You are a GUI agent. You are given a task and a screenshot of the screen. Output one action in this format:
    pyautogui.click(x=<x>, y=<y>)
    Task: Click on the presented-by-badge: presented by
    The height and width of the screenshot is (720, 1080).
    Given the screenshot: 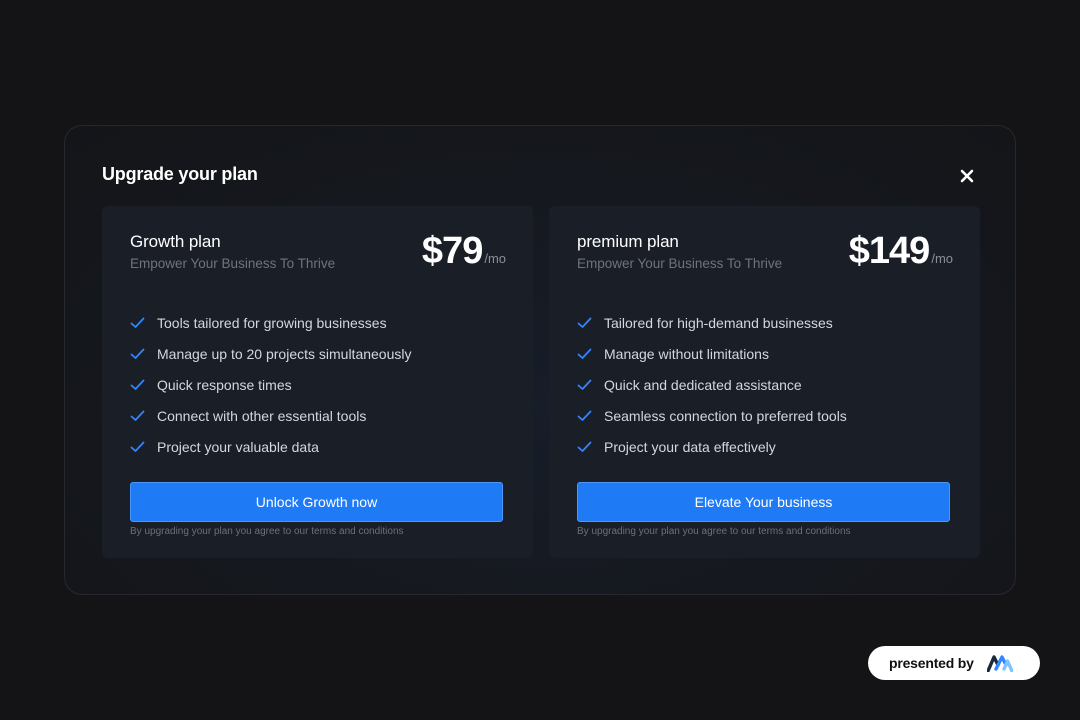 What is the action you would take?
    pyautogui.click(x=954, y=663)
    